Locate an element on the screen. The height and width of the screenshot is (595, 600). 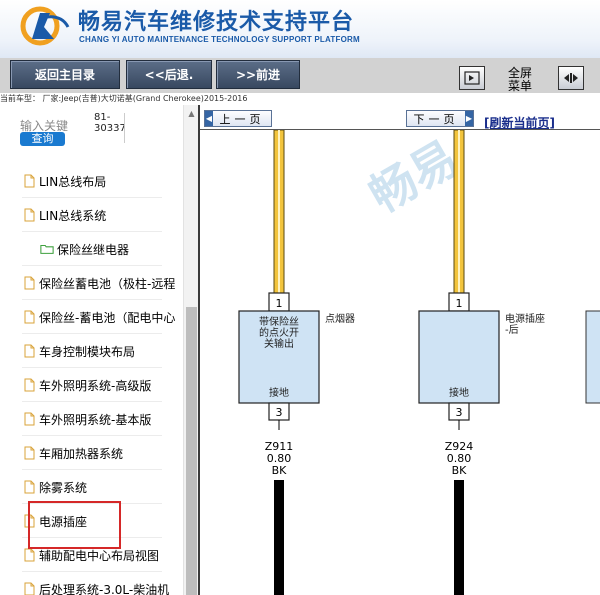
tree-item: 保险丝继电器 is located at coordinates (84, 249).